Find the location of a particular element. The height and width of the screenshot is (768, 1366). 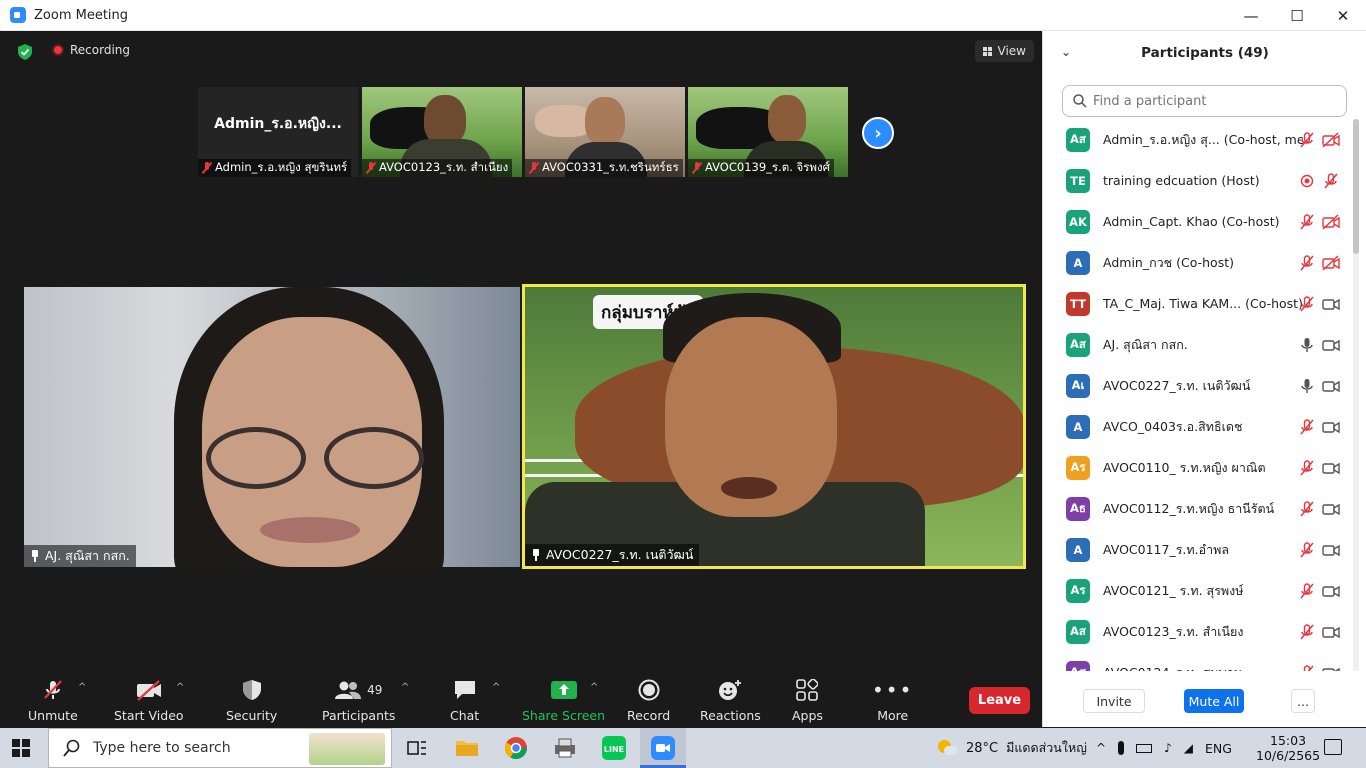

thumbnail-video: AVOC0139_ร.ต. จิรพงศ์ is located at coordinates (768, 132).